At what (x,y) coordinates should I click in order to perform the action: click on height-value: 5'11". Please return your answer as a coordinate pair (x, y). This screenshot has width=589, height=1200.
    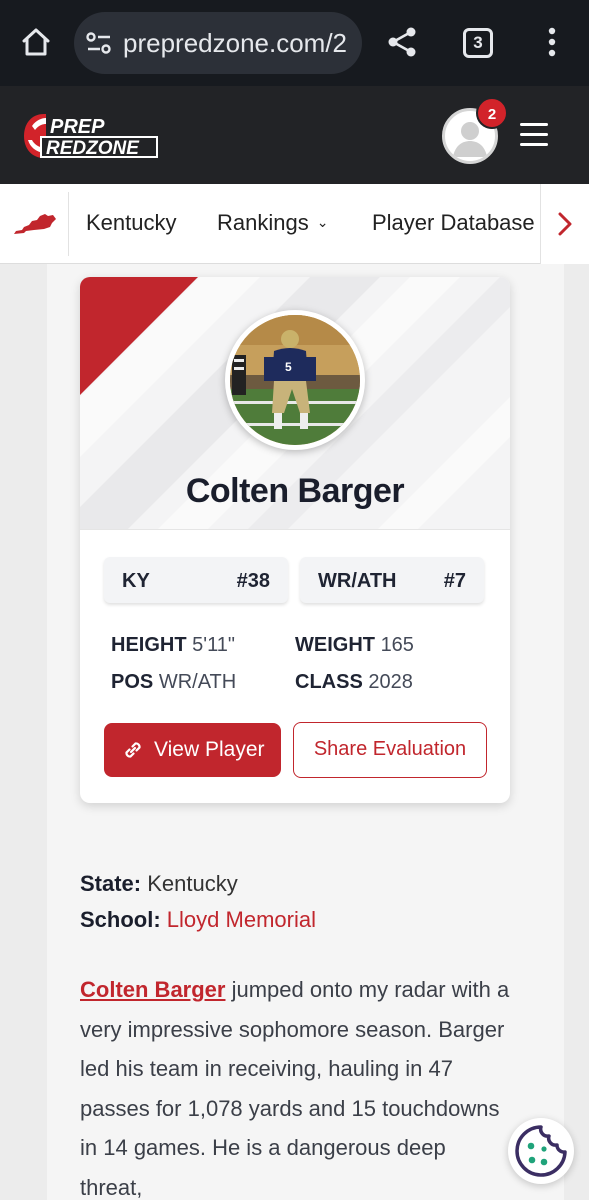
    Looking at the image, I should click on (213, 645).